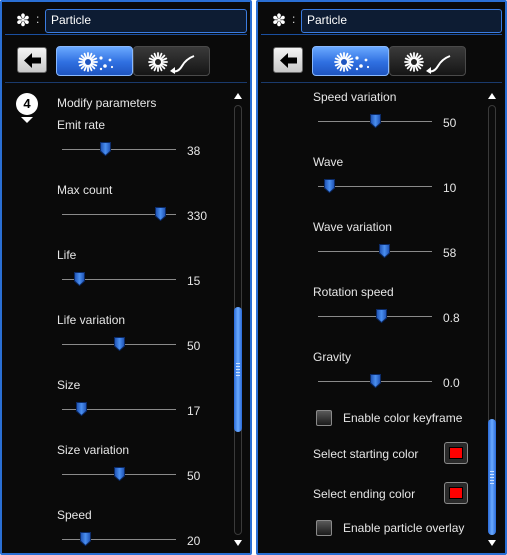 This screenshot has height=555, width=507. What do you see at coordinates (328, 162) in the screenshot?
I see `param-label: Wave` at bounding box center [328, 162].